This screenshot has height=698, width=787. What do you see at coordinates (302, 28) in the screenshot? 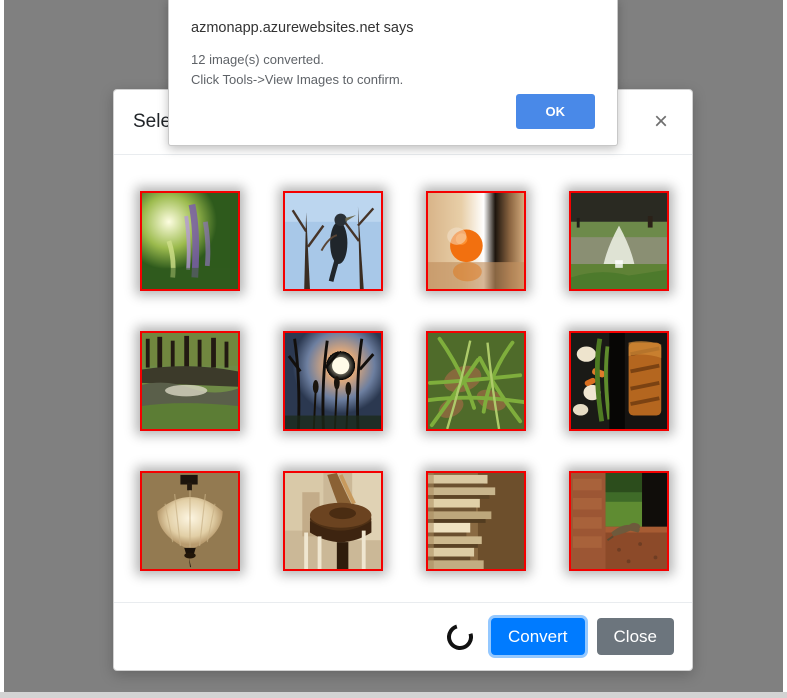
I see `alert-origin-text: azmonapp.azurewebsites.net says` at bounding box center [302, 28].